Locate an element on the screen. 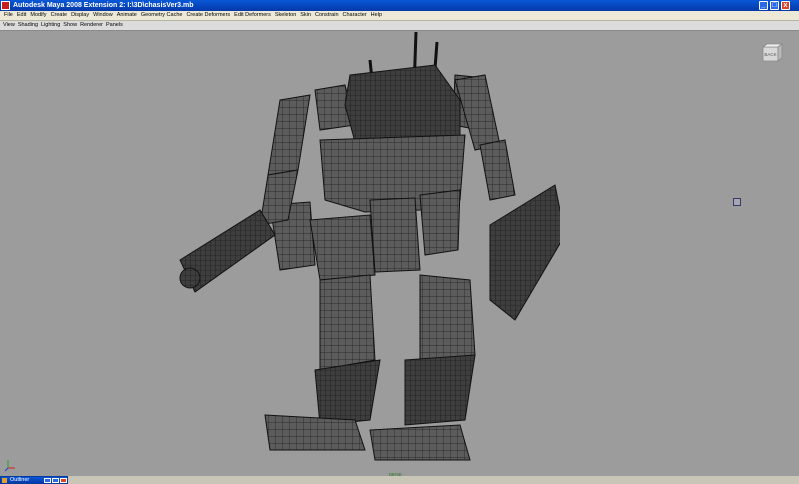  menu-geometry-cache: Geometry Cache is located at coordinates (162, 15).